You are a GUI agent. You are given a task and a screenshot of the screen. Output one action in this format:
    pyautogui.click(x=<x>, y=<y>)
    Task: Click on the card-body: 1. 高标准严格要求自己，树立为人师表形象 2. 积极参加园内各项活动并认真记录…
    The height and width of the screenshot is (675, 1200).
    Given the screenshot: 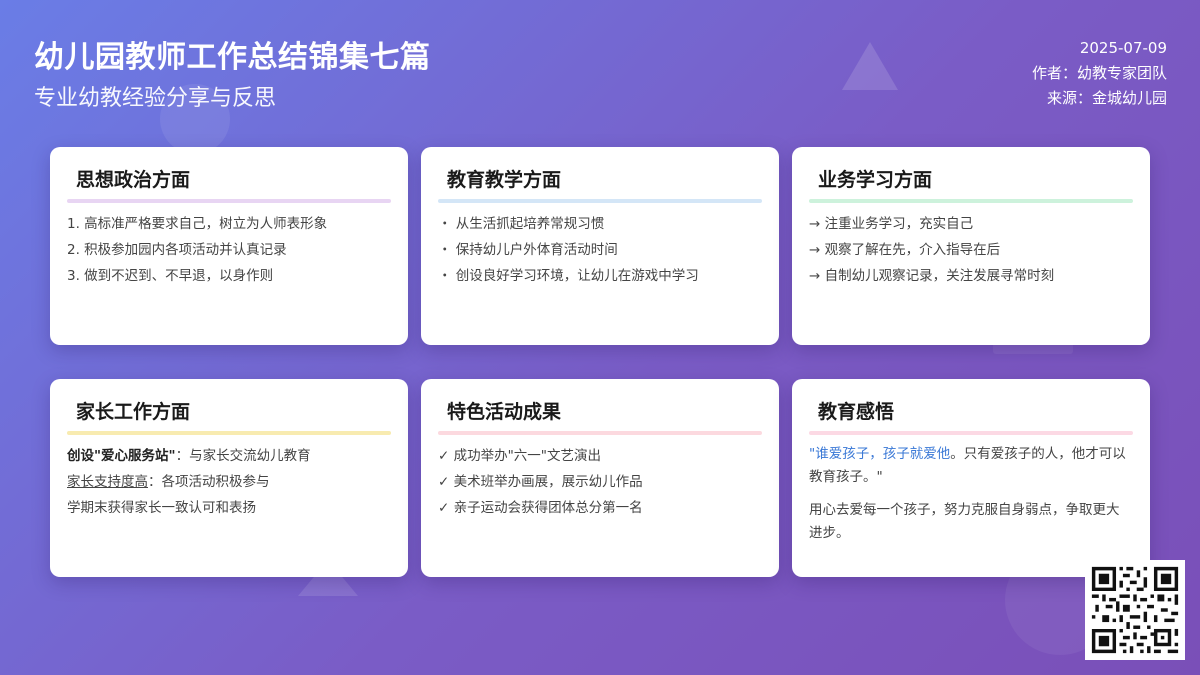 What is the action you would take?
    pyautogui.click(x=227, y=250)
    